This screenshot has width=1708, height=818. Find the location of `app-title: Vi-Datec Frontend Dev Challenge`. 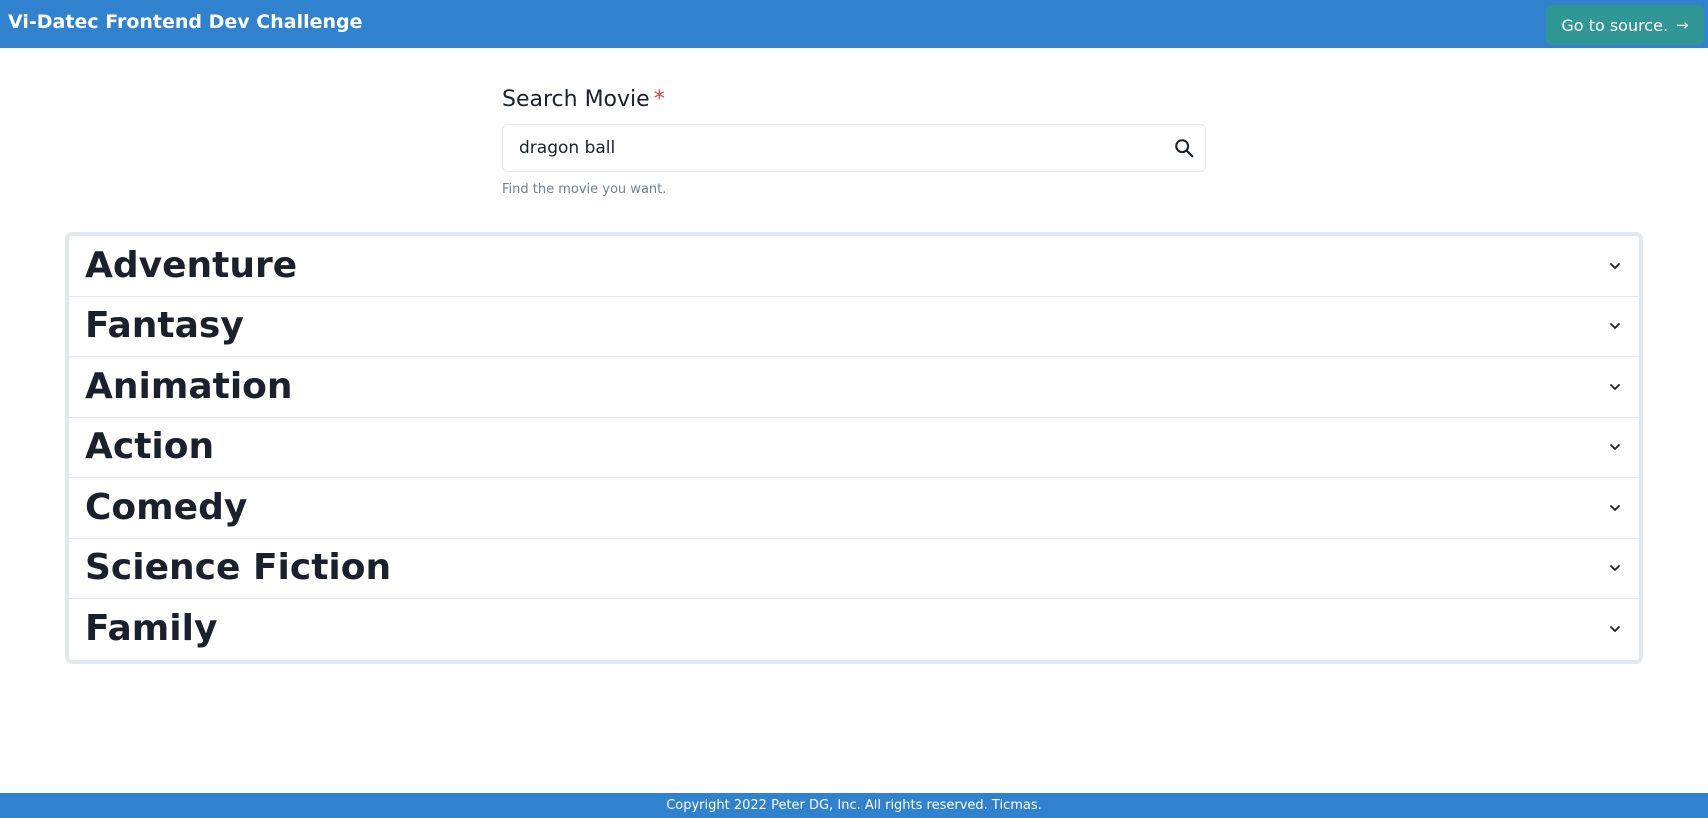

app-title: Vi-Datec Frontend Dev Challenge is located at coordinates (185, 22).